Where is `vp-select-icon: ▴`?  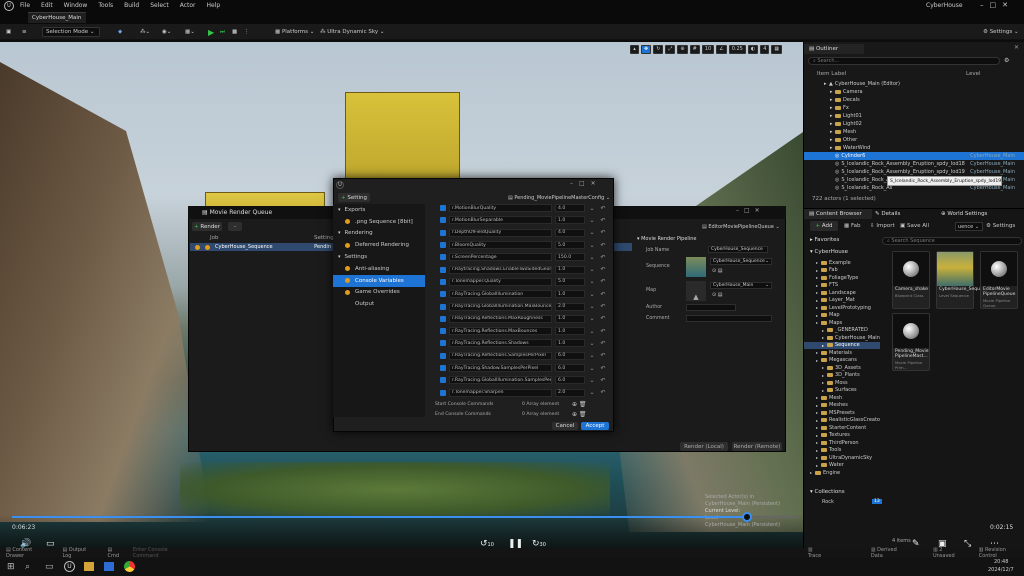 vp-select-icon: ▴ is located at coordinates (634, 49).